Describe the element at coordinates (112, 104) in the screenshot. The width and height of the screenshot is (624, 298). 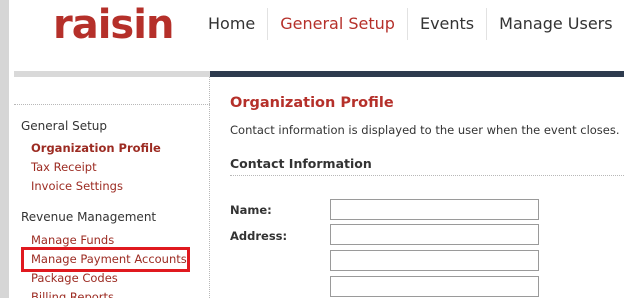
I see `sidebar-divider` at that location.